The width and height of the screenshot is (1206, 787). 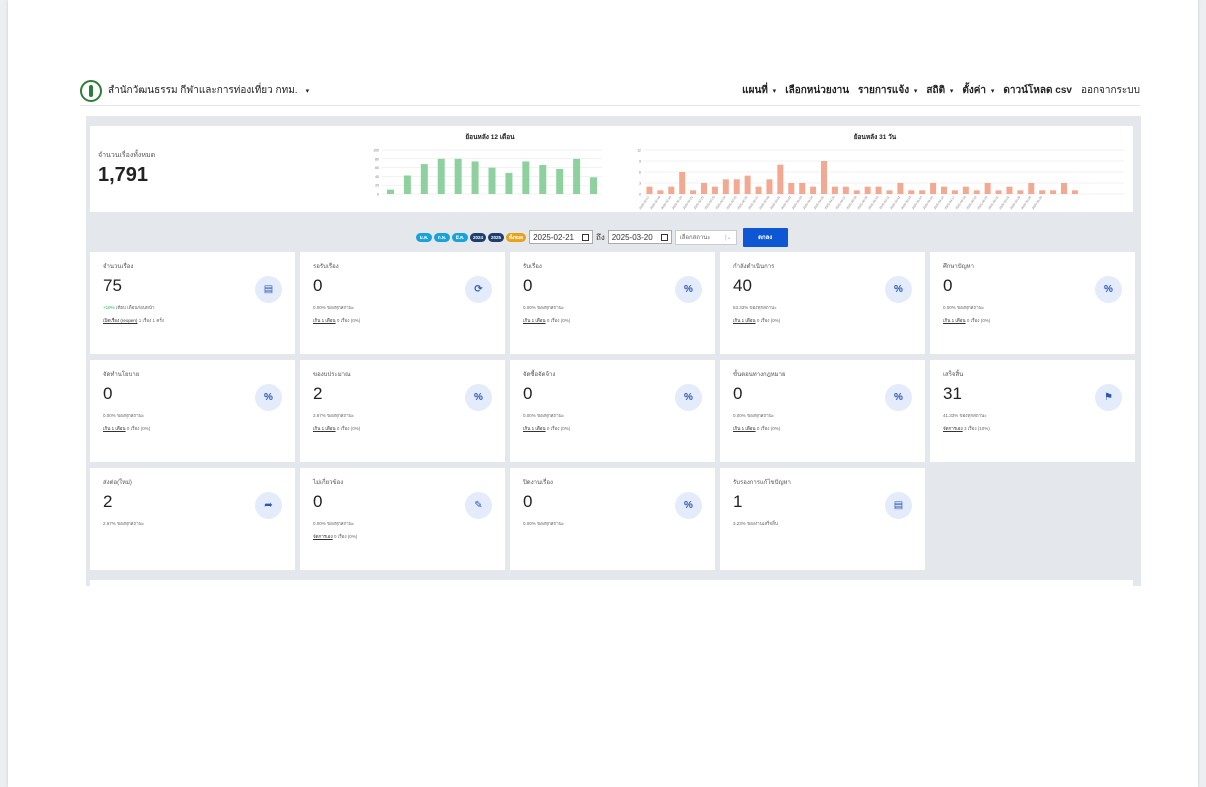 I want to click on status-card: ส่งต่อ(ใหม่) 2 2.67% ของทุกสถานะ ➦, so click(x=192, y=519).